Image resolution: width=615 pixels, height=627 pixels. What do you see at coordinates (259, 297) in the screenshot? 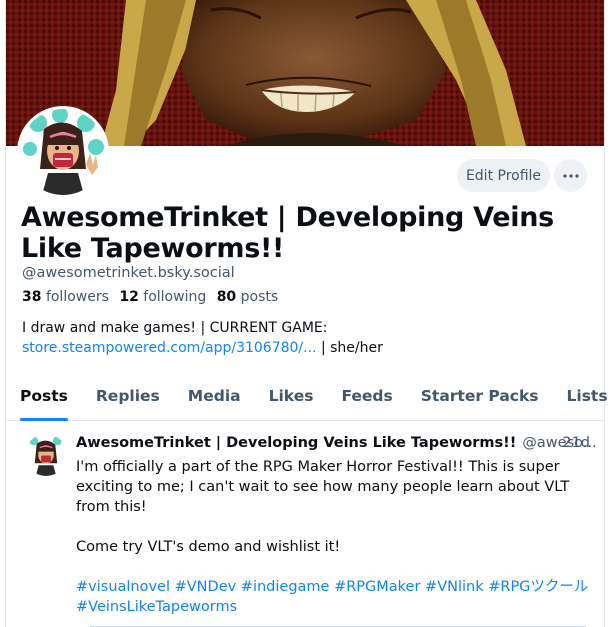
I see `posts-label: posts` at bounding box center [259, 297].